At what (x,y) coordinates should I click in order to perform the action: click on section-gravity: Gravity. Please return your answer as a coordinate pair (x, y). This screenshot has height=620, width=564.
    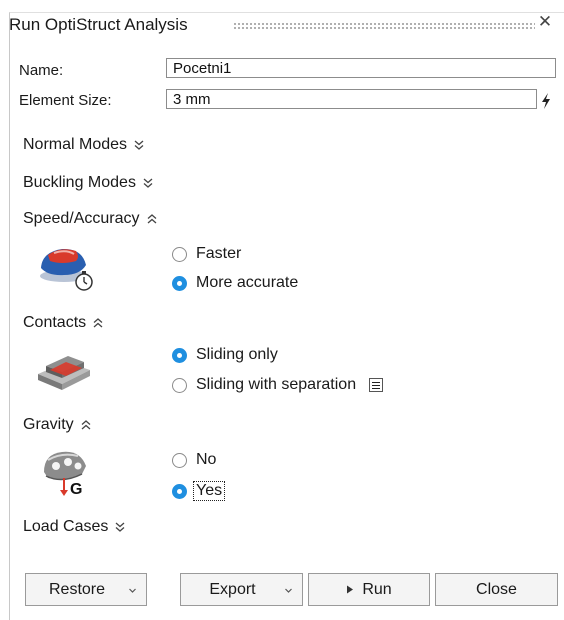
    Looking at the image, I should click on (57, 425).